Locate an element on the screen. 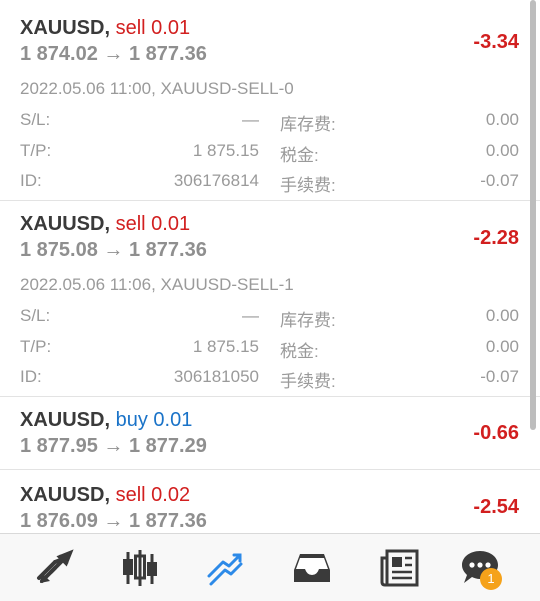 This screenshot has height=601, width=540. tab-news is located at coordinates (400, 567).